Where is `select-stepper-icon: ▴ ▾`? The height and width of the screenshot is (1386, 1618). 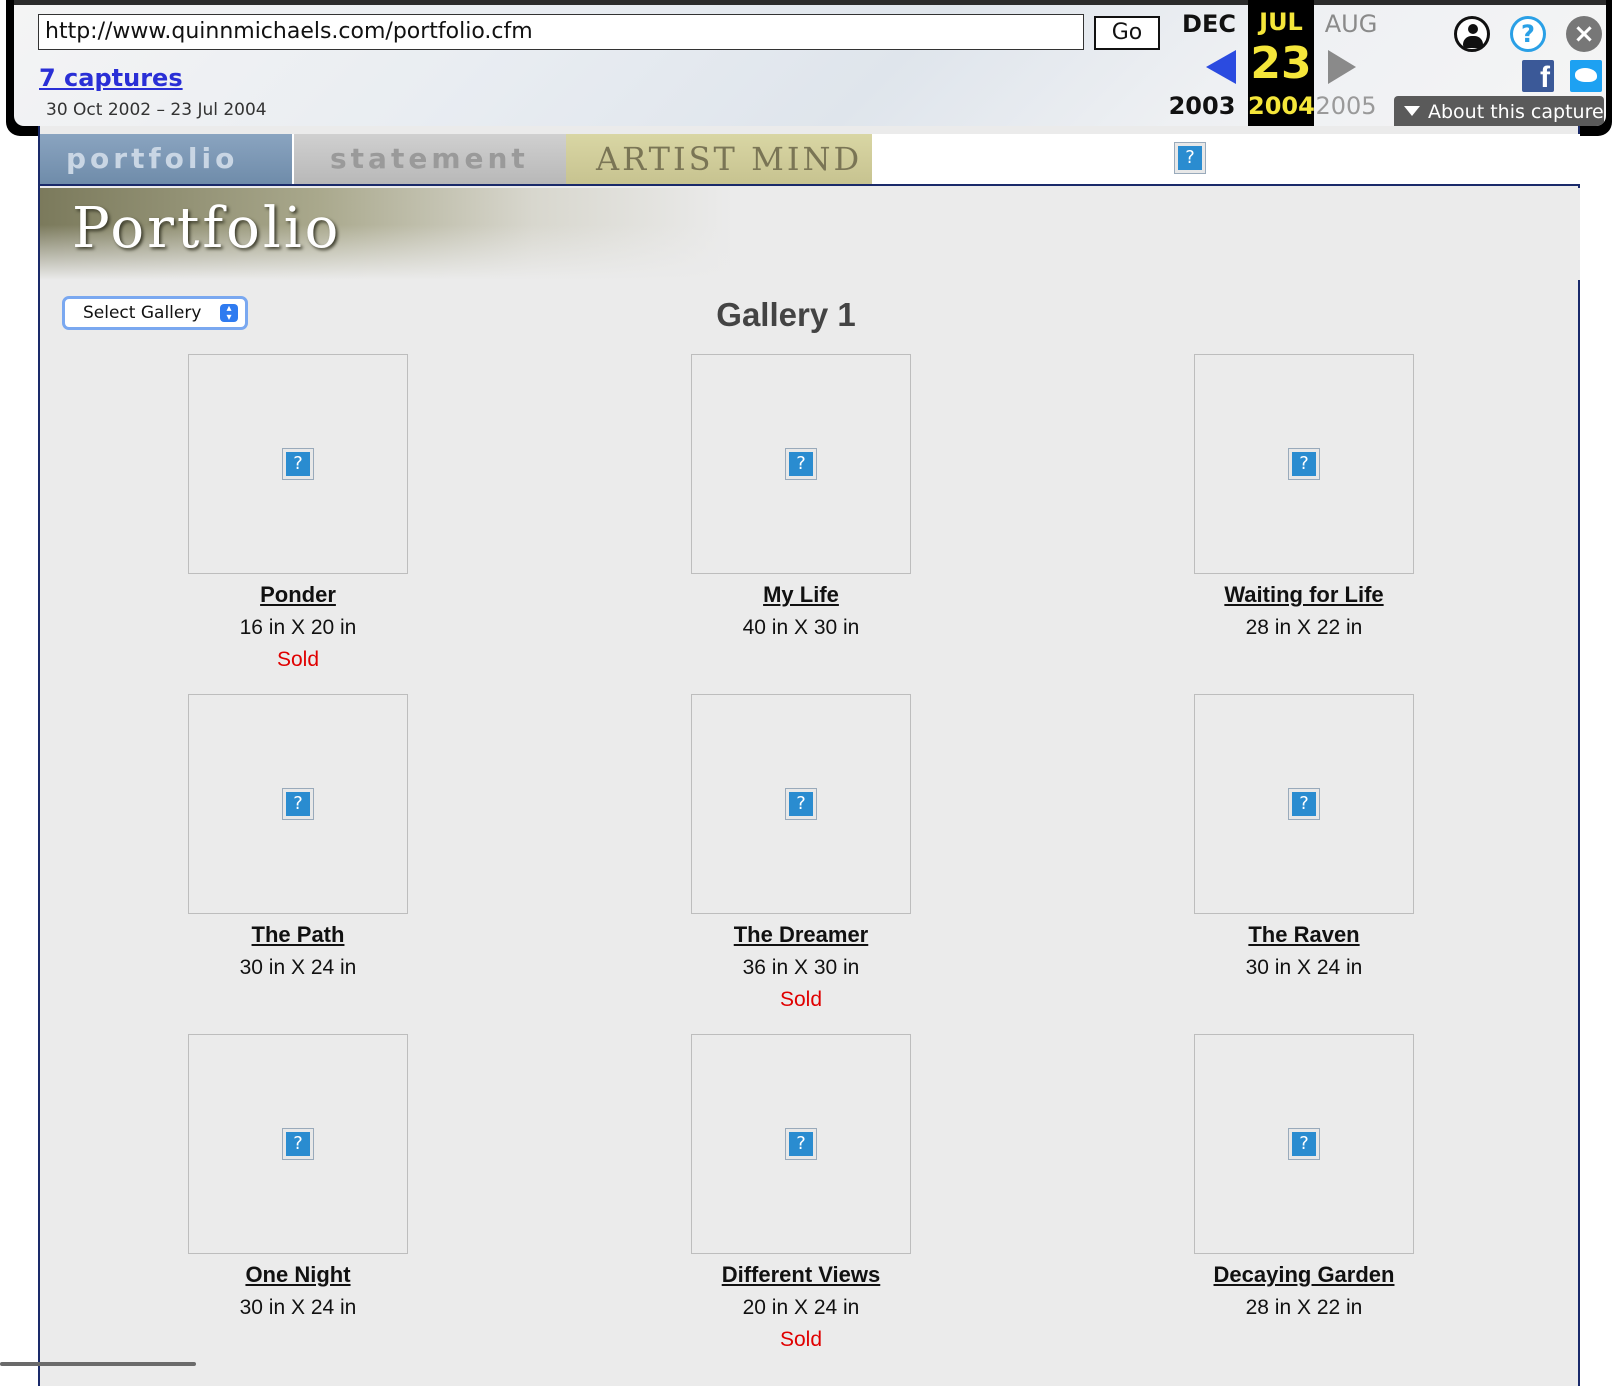
select-stepper-icon: ▴ ▾ is located at coordinates (229, 313).